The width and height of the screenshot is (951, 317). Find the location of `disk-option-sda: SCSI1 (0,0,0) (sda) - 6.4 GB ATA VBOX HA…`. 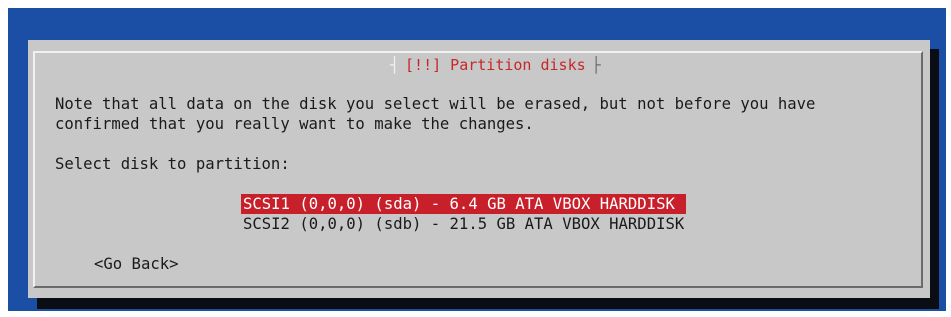

disk-option-sda: SCSI1 (0,0,0) (sda) - 6.4 GB ATA VBOX HA… is located at coordinates (464, 204).